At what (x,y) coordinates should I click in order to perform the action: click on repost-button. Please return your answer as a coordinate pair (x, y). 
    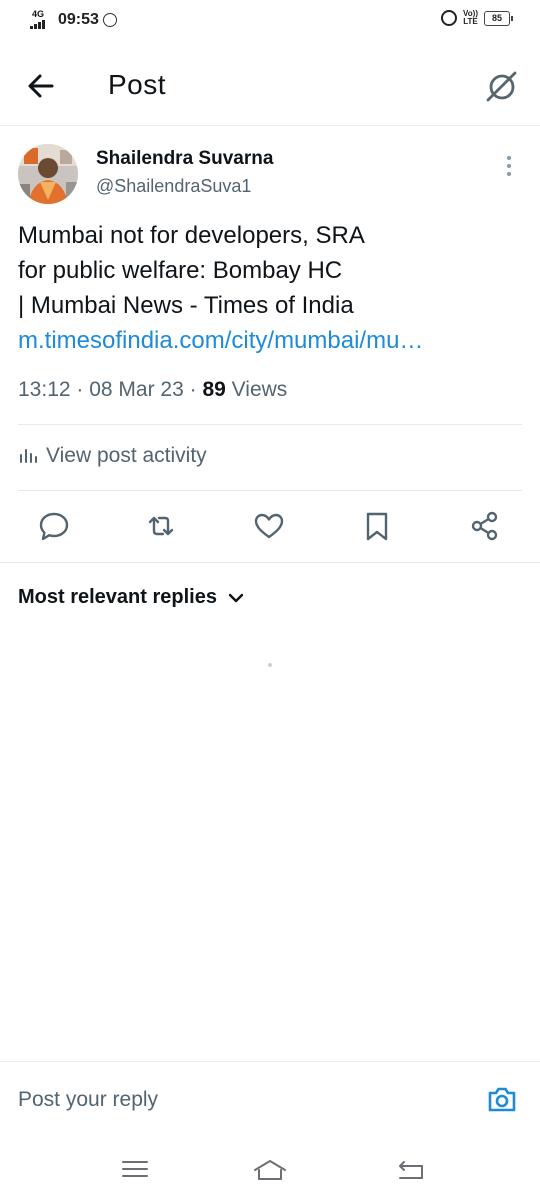
    Looking at the image, I should click on (161, 526).